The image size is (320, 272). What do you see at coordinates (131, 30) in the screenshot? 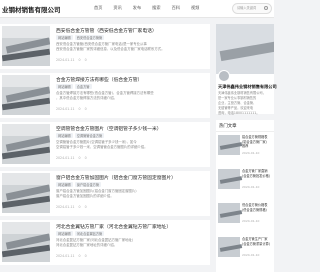
I see `article-title: 西安低合金方管管（西安低合金方管厂家电话）` at bounding box center [131, 30].